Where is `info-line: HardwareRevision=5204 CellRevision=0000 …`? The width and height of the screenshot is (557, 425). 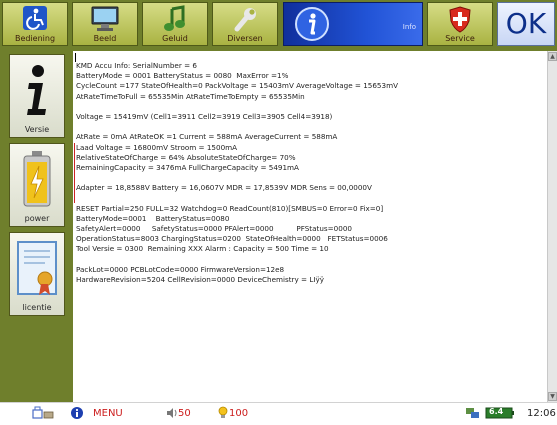 info-line: HardwareRevision=5204 CellRevision=0000 … is located at coordinates (200, 279).